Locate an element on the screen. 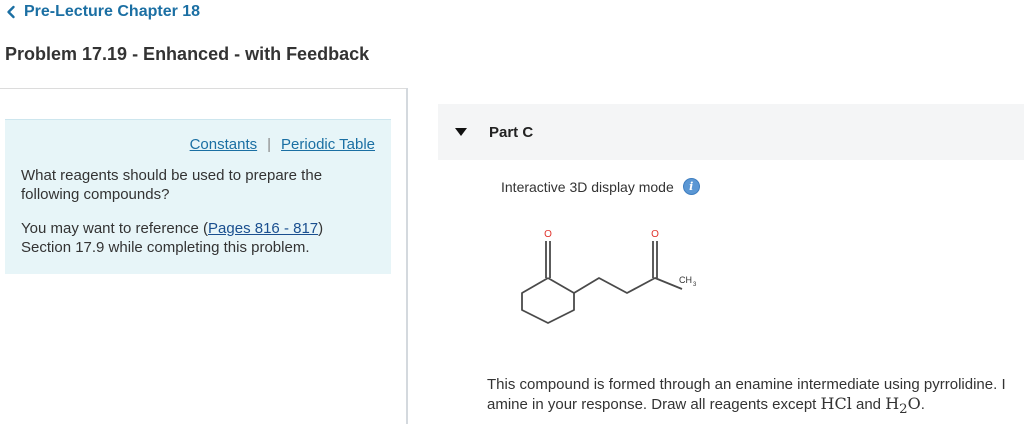  oxygen-label-1: O is located at coordinates (548, 234).